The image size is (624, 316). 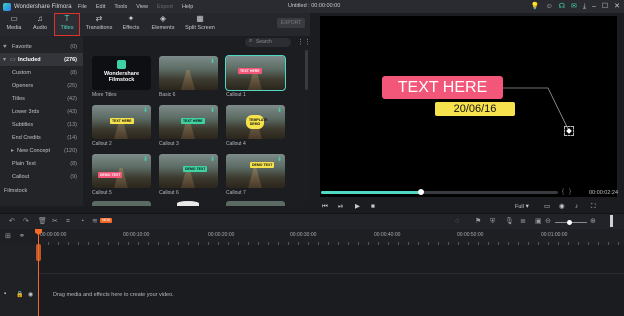 I want to click on title-tile-callout-7: ⬇ DEMO TEXT, so click(x=255, y=171).